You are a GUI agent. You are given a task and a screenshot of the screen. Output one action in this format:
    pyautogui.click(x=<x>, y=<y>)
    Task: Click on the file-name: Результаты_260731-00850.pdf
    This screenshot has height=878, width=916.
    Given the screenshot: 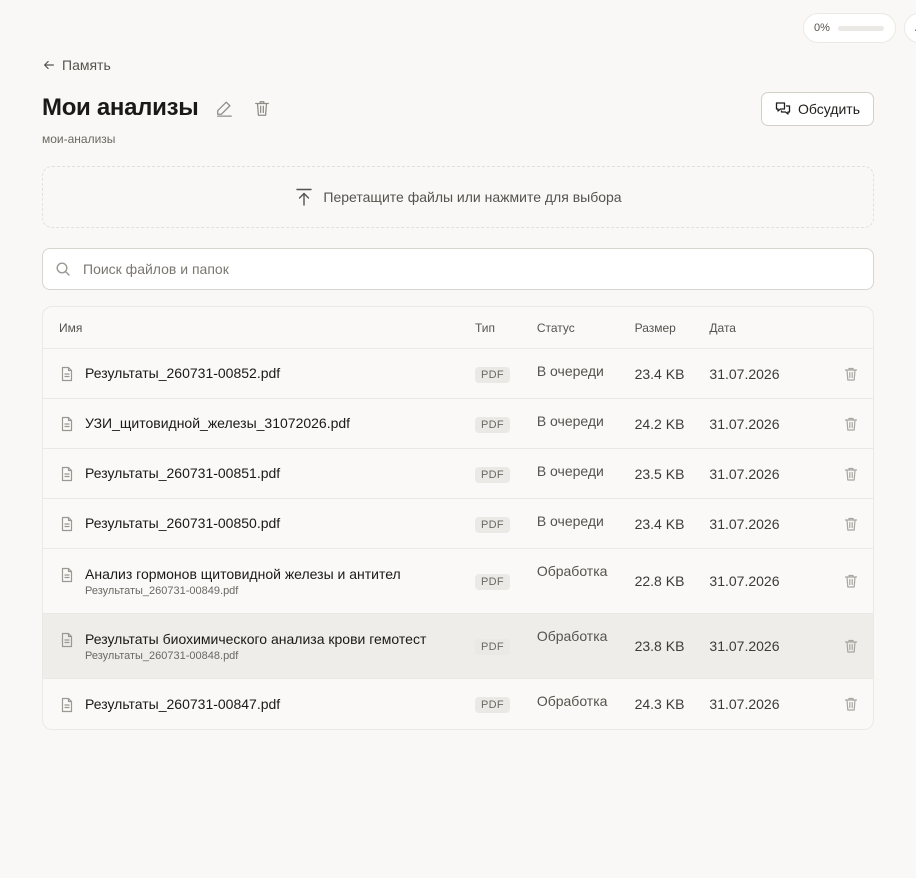 What is the action you would take?
    pyautogui.click(x=183, y=523)
    